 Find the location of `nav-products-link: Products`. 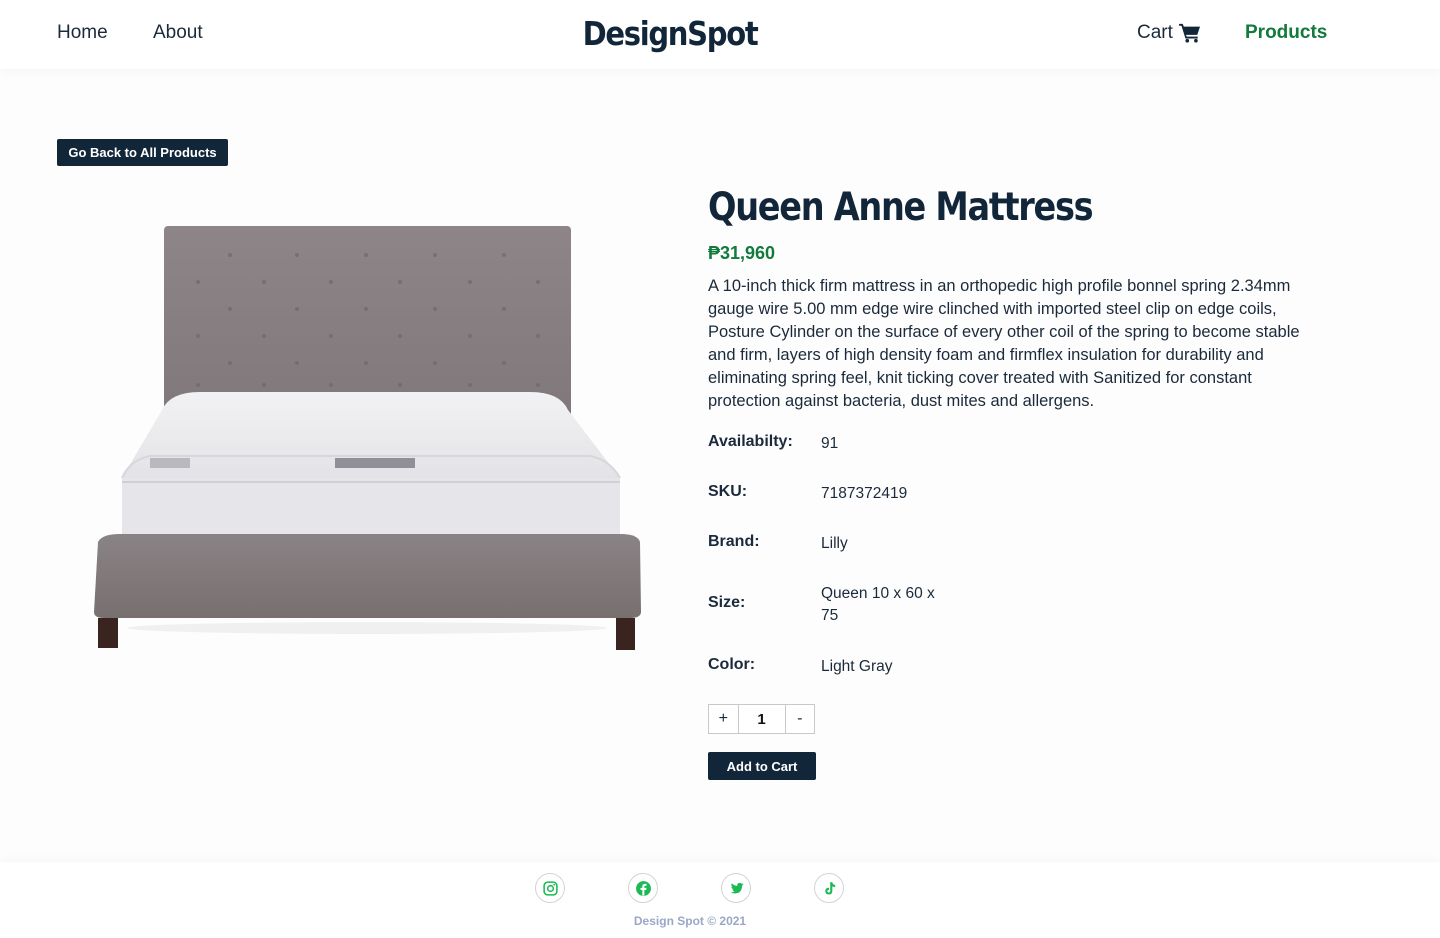

nav-products-link: Products is located at coordinates (1286, 33).